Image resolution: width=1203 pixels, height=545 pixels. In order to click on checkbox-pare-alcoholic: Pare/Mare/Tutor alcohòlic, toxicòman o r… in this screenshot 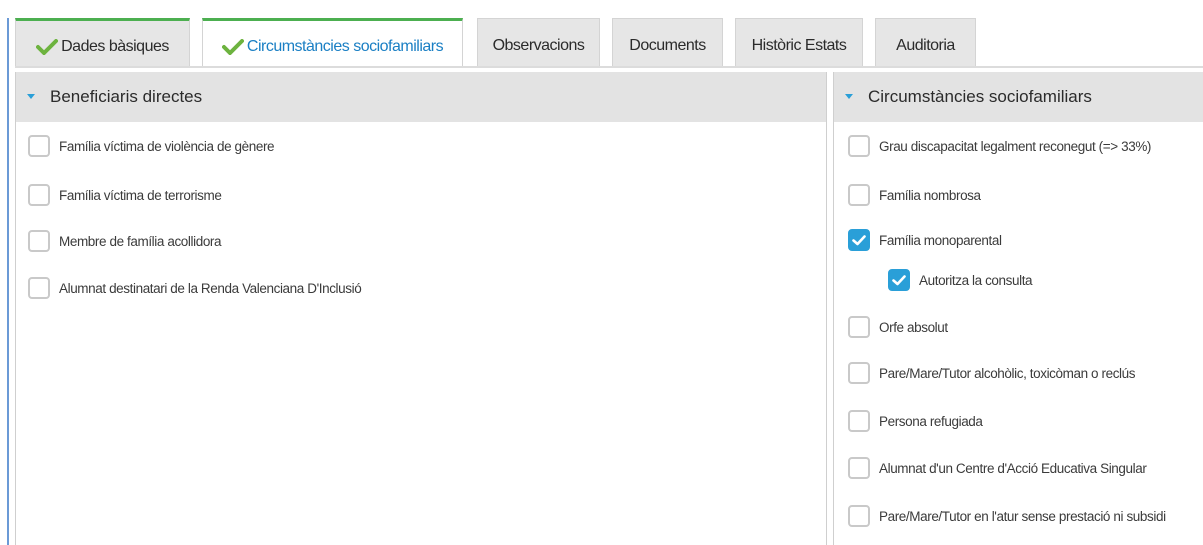, I will do `click(992, 373)`.